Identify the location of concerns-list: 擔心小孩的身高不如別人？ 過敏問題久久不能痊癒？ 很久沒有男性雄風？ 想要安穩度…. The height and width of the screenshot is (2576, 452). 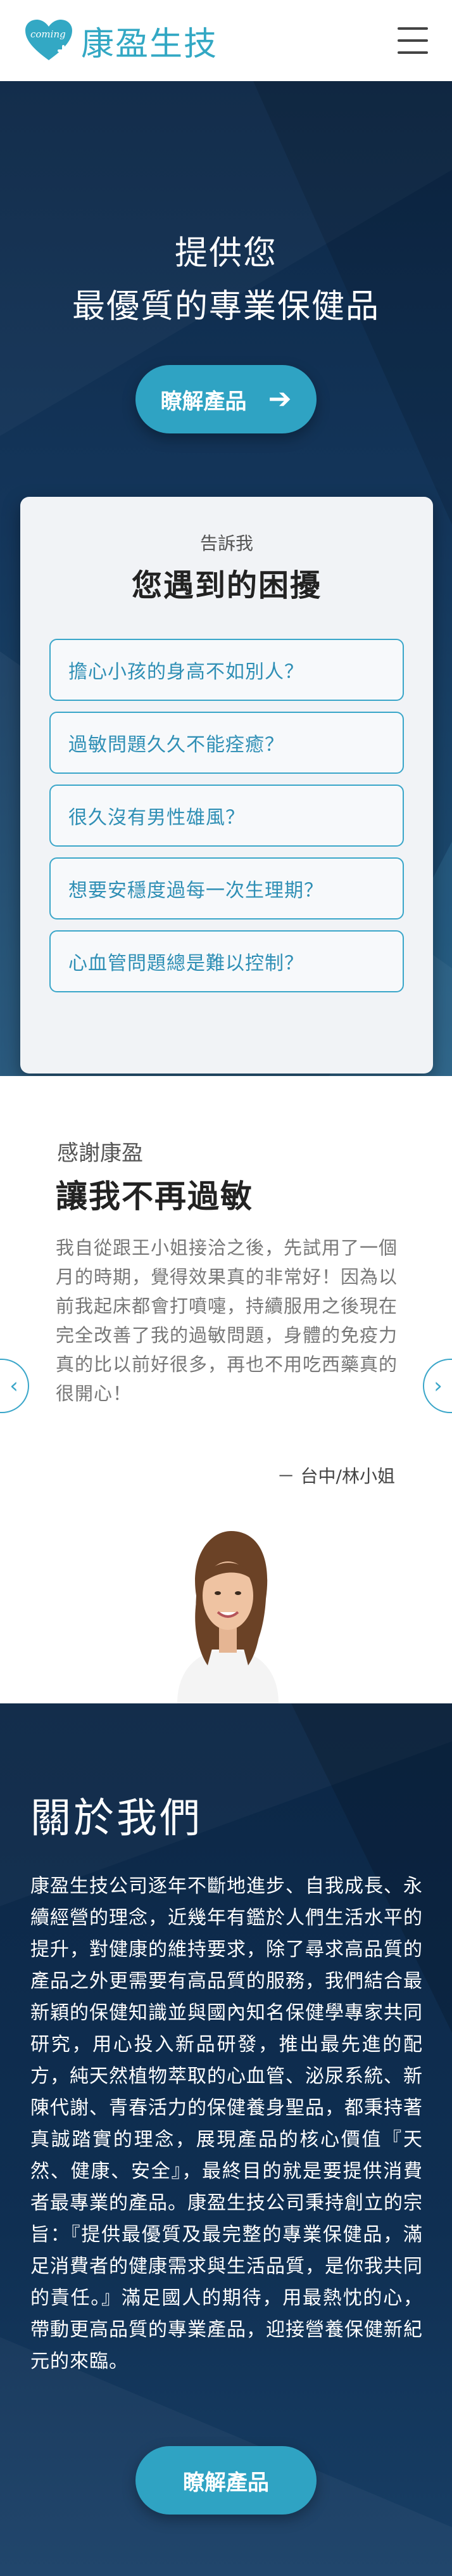
(226, 821).